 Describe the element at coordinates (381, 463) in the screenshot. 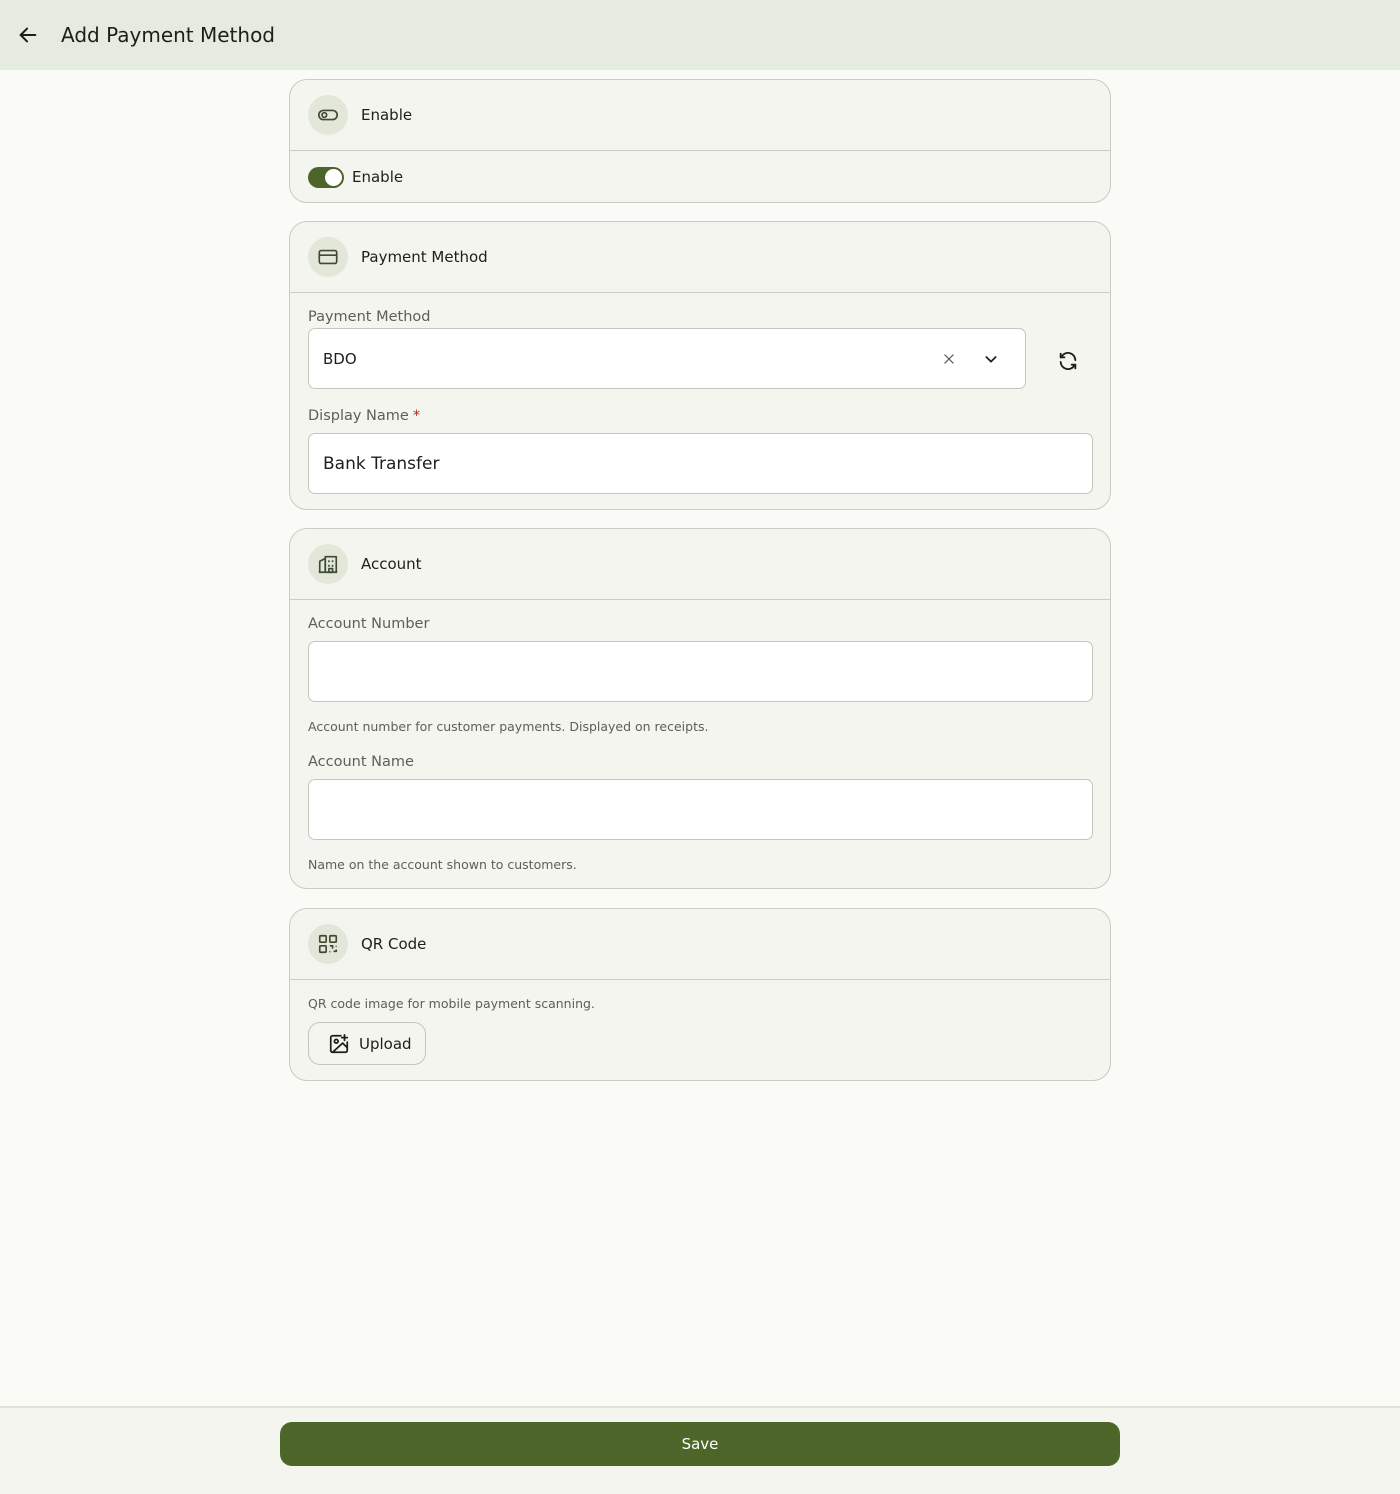

I see `display-name-value: Bank Transfer` at that location.